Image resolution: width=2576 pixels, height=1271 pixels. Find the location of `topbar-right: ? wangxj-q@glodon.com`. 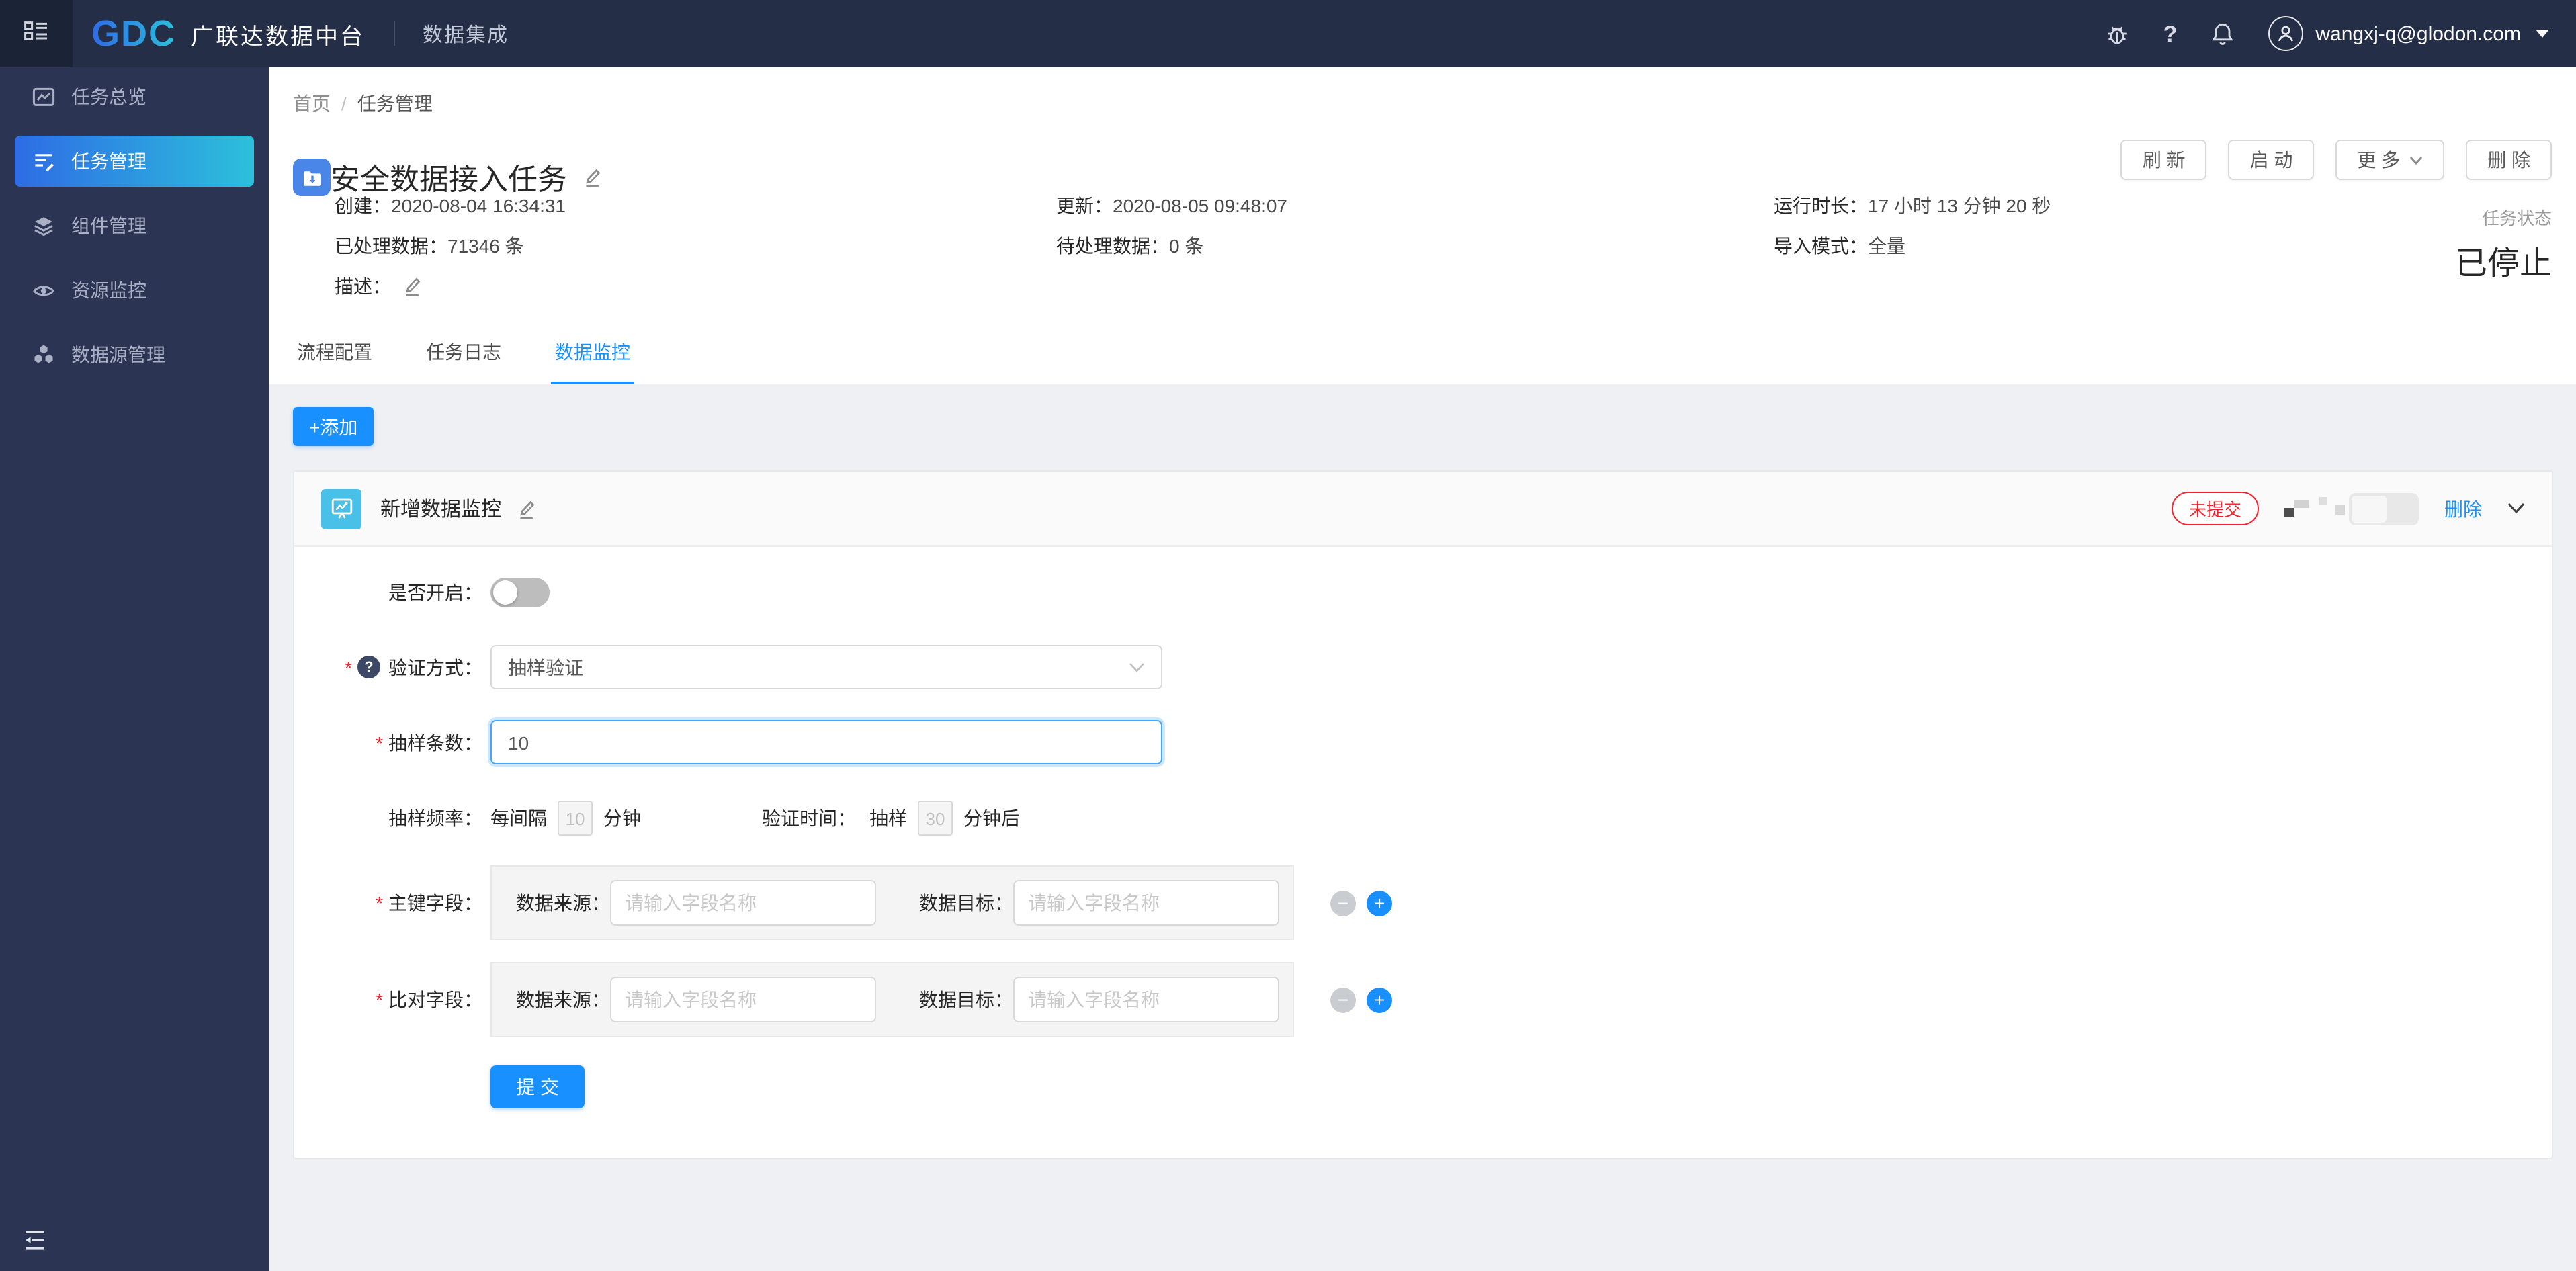

topbar-right: ? wangxj-q@glodon.com is located at coordinates (2340, 33).